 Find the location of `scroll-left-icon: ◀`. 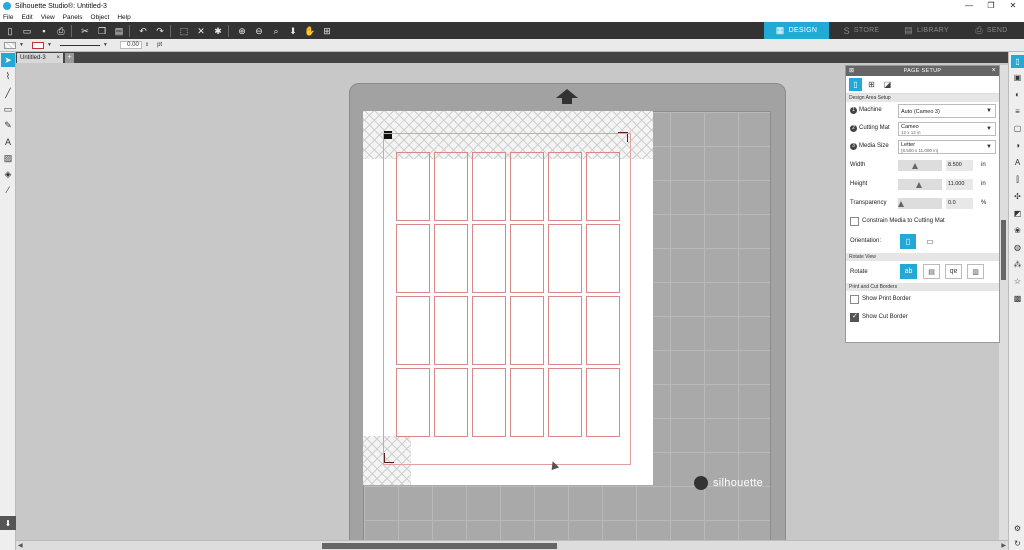

scroll-left-icon: ◀ is located at coordinates (20, 545).